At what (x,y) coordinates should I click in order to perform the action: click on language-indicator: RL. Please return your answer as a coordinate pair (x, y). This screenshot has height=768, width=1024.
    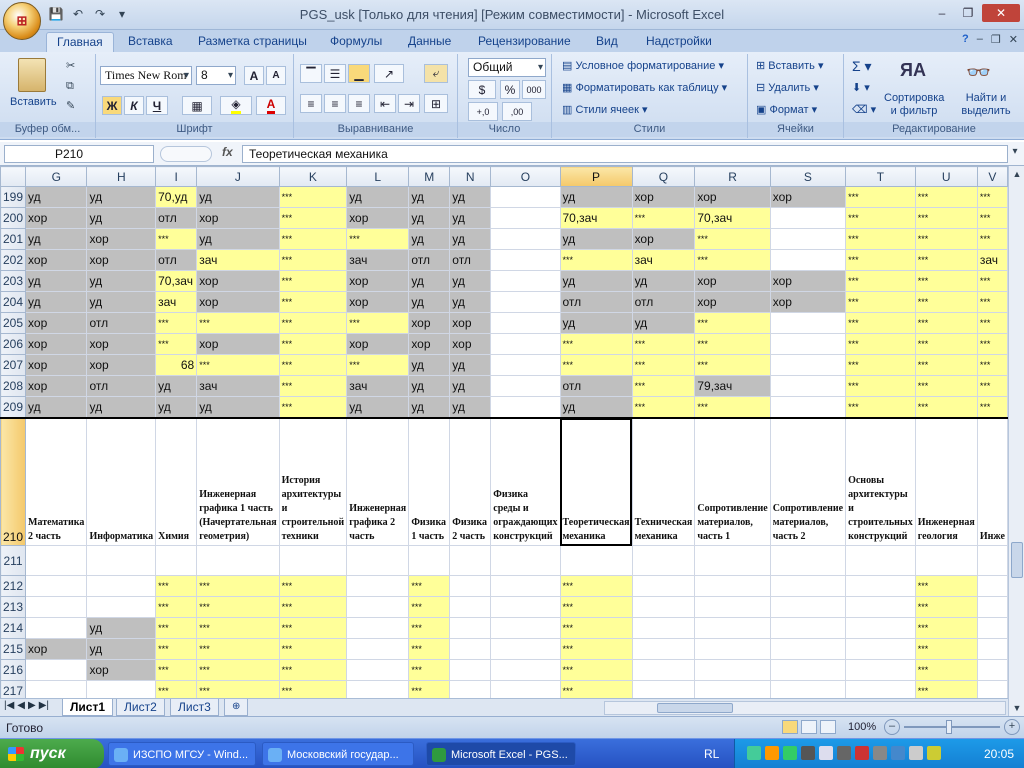
    Looking at the image, I should click on (711, 754).